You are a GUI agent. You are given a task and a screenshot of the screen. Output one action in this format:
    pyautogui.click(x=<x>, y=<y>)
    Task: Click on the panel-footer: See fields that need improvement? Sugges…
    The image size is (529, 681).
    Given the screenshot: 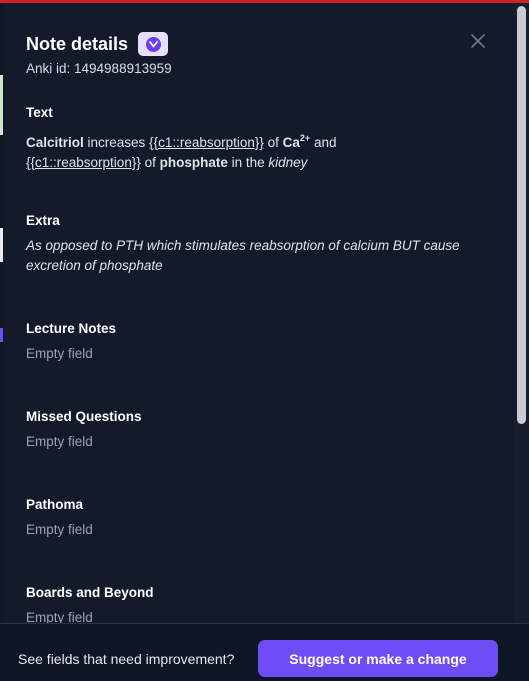 What is the action you would take?
    pyautogui.click(x=264, y=652)
    